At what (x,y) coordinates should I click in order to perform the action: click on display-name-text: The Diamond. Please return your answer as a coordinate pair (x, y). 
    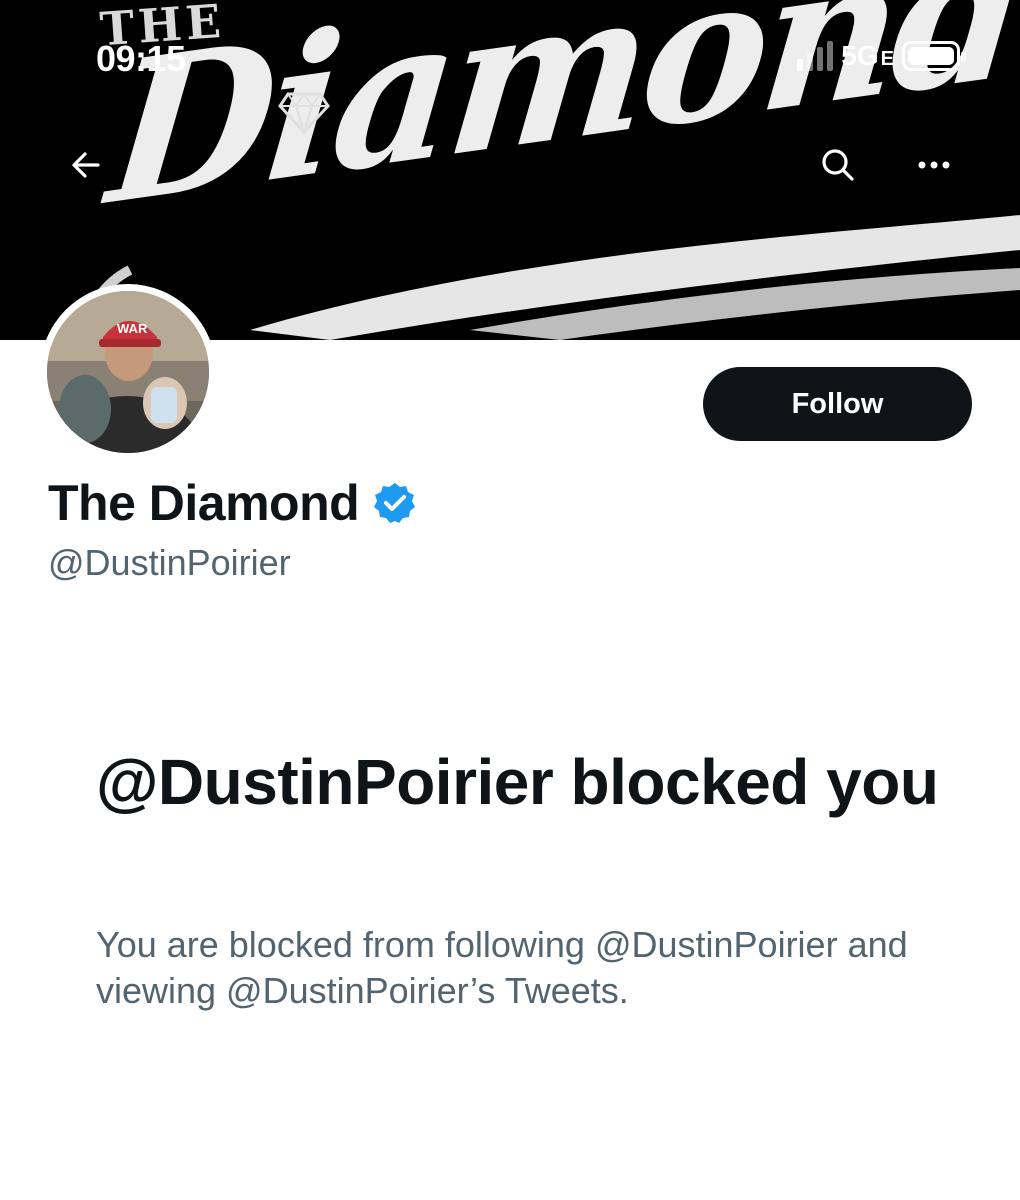
    Looking at the image, I should click on (204, 503).